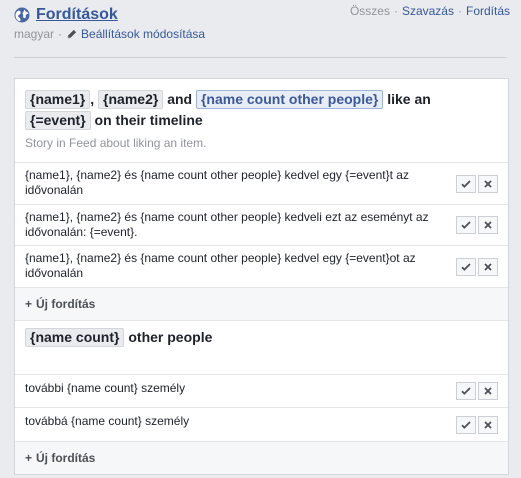  Describe the element at coordinates (488, 11) in the screenshot. I see `filter-link-translate: Fordítás` at that location.